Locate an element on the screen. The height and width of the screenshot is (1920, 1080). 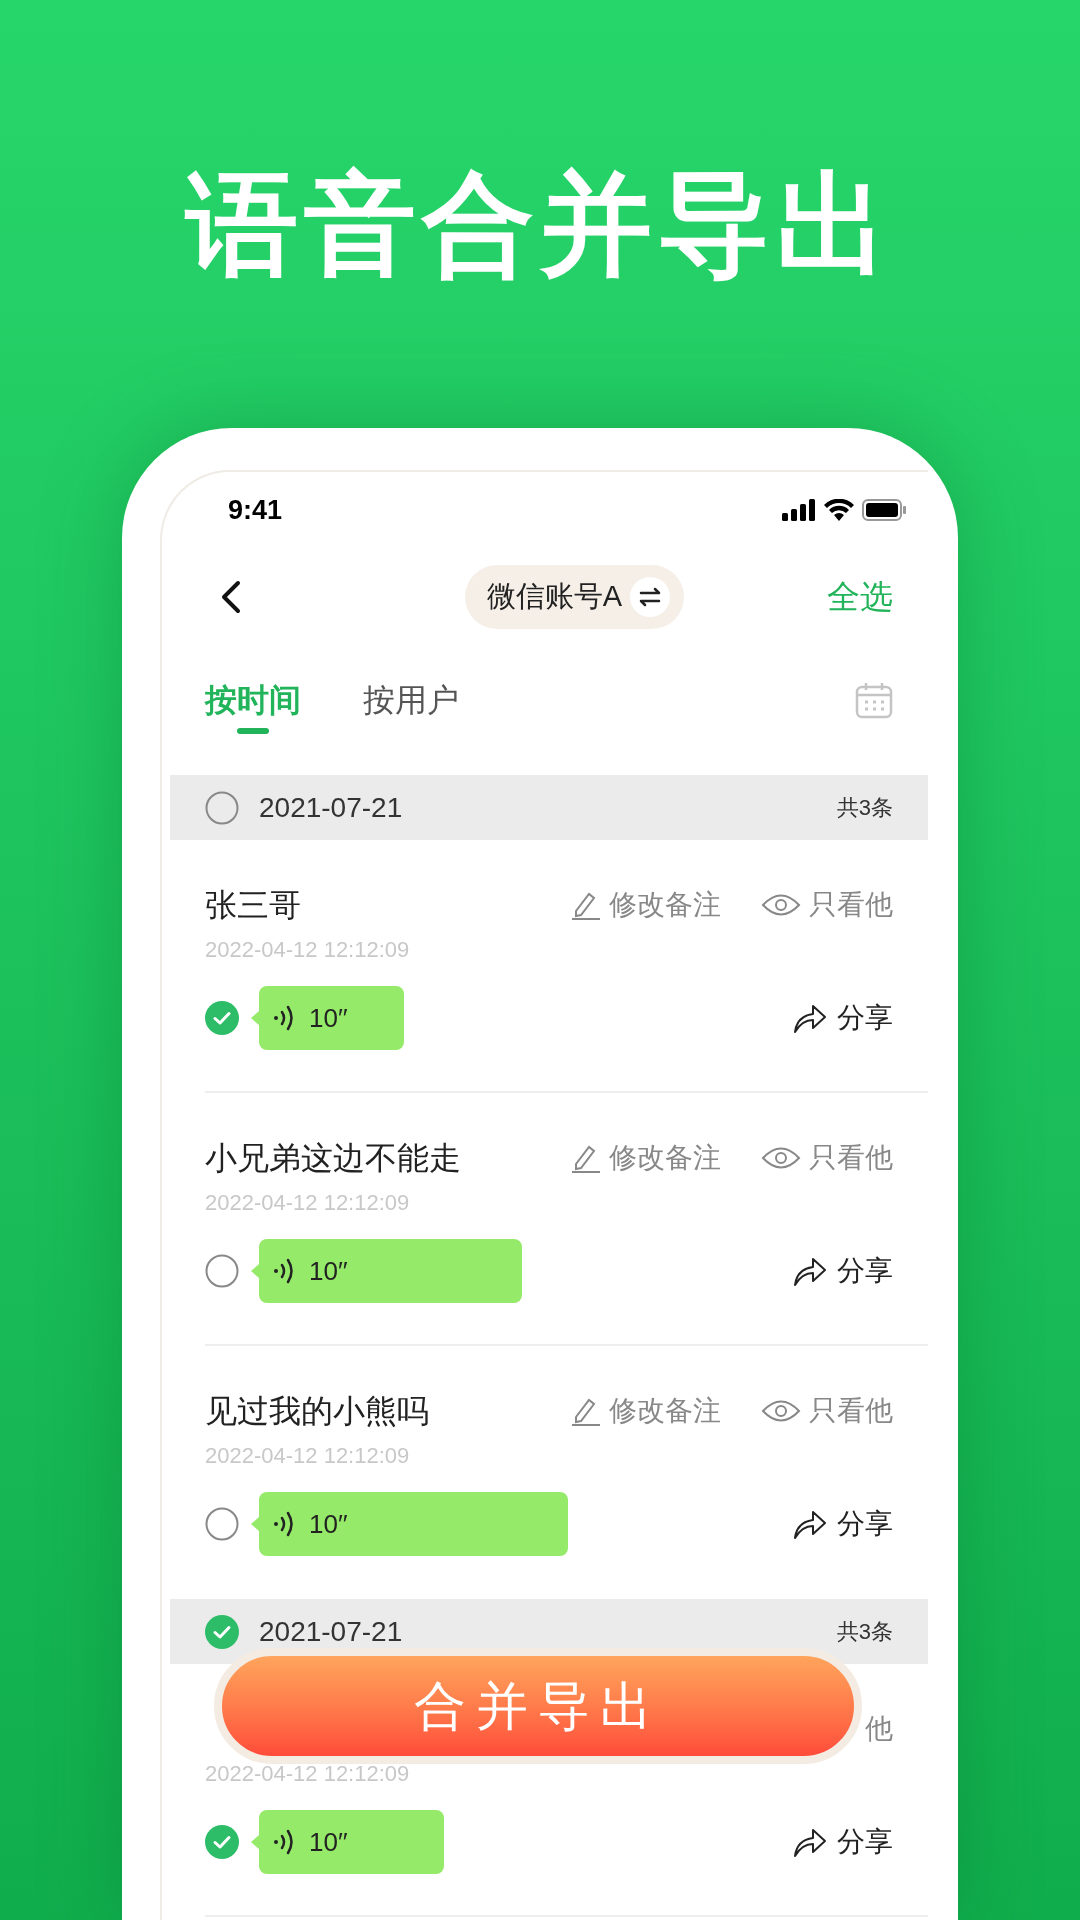
signal-icon is located at coordinates (799, 510).